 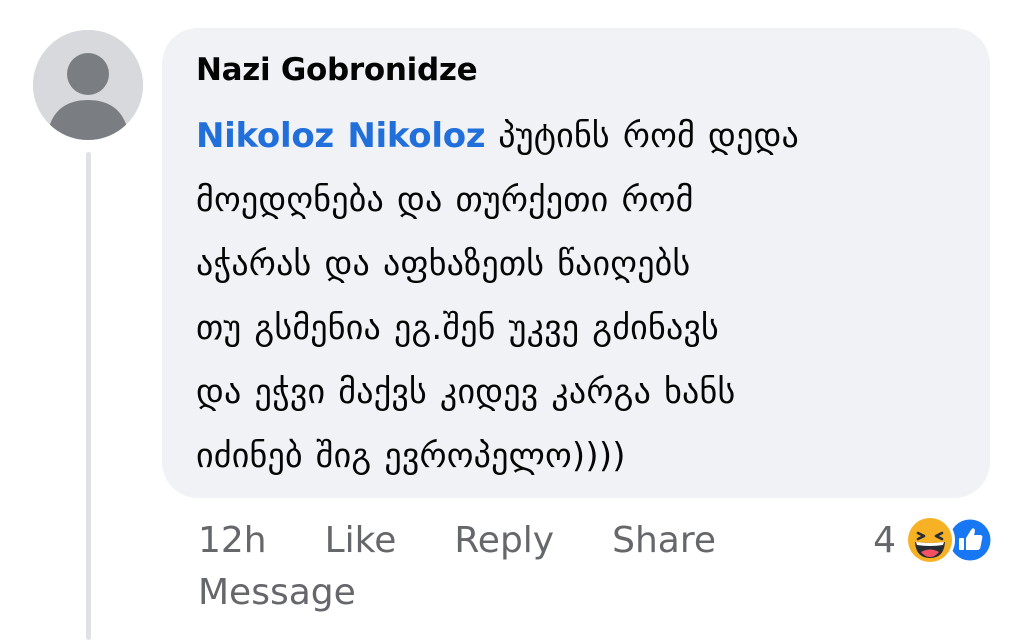 I want to click on thread-connector-line, so click(x=88, y=396).